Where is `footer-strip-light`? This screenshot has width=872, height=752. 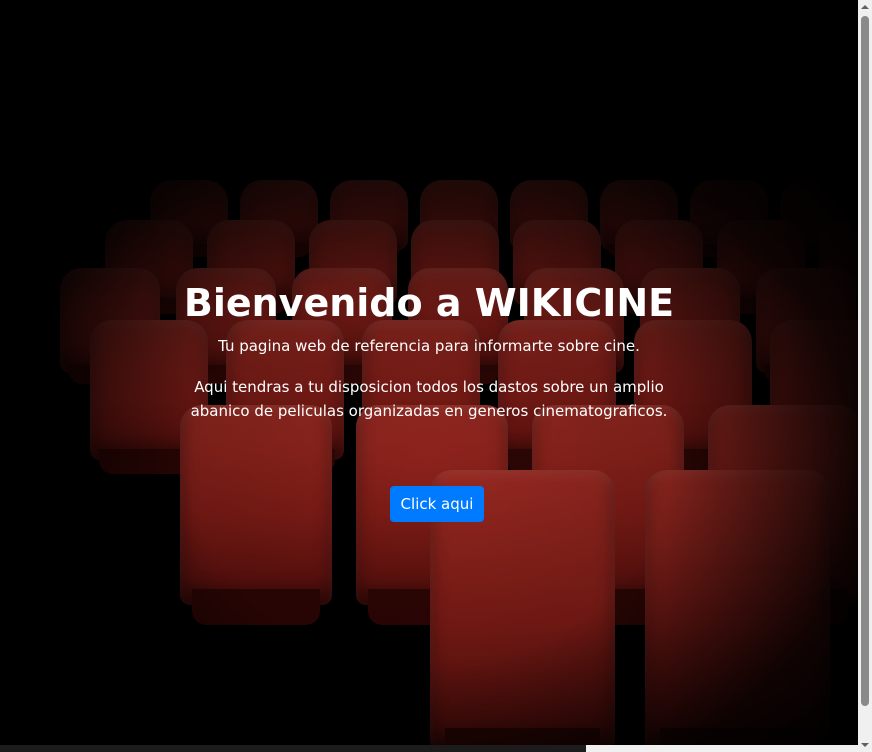
footer-strip-light is located at coordinates (722, 748).